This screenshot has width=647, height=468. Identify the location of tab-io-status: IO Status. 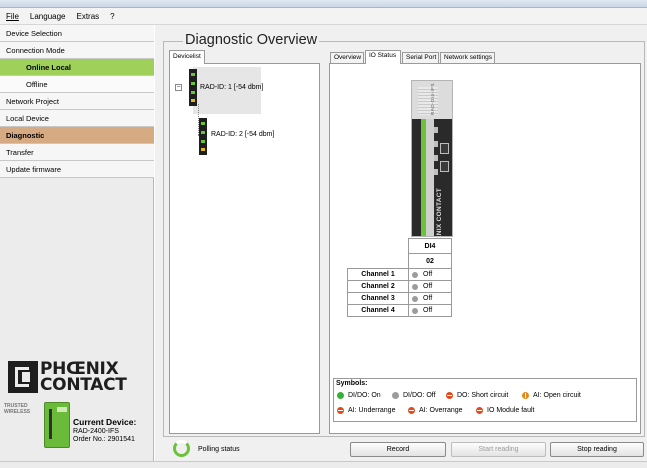
(383, 57).